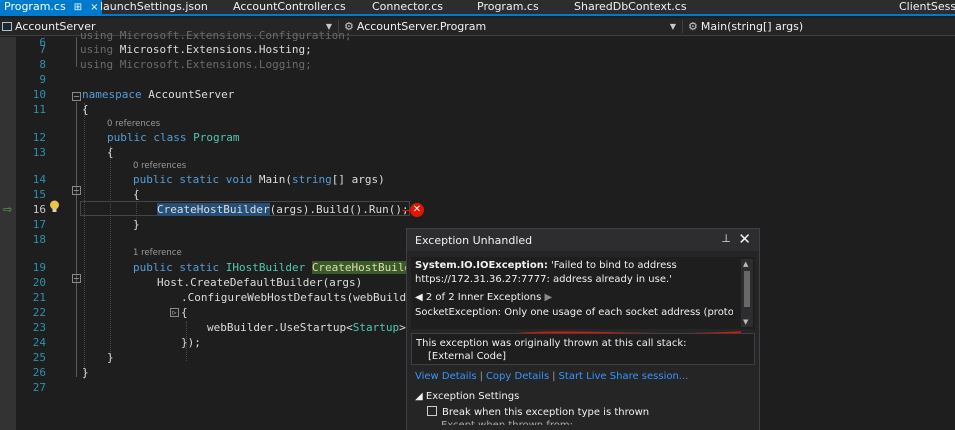 Image resolution: width=955 pixels, height=430 pixels. Describe the element at coordinates (630, 7) in the screenshot. I see `tab-shareddbcontext-cs: SharedDbContext.cs` at that location.